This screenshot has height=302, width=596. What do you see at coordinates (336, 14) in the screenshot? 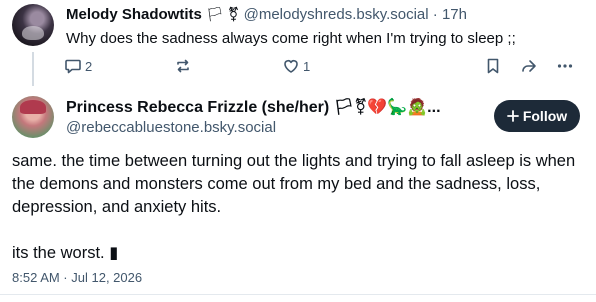
I see `author-handle: @melodyshreds.bsky.social` at bounding box center [336, 14].